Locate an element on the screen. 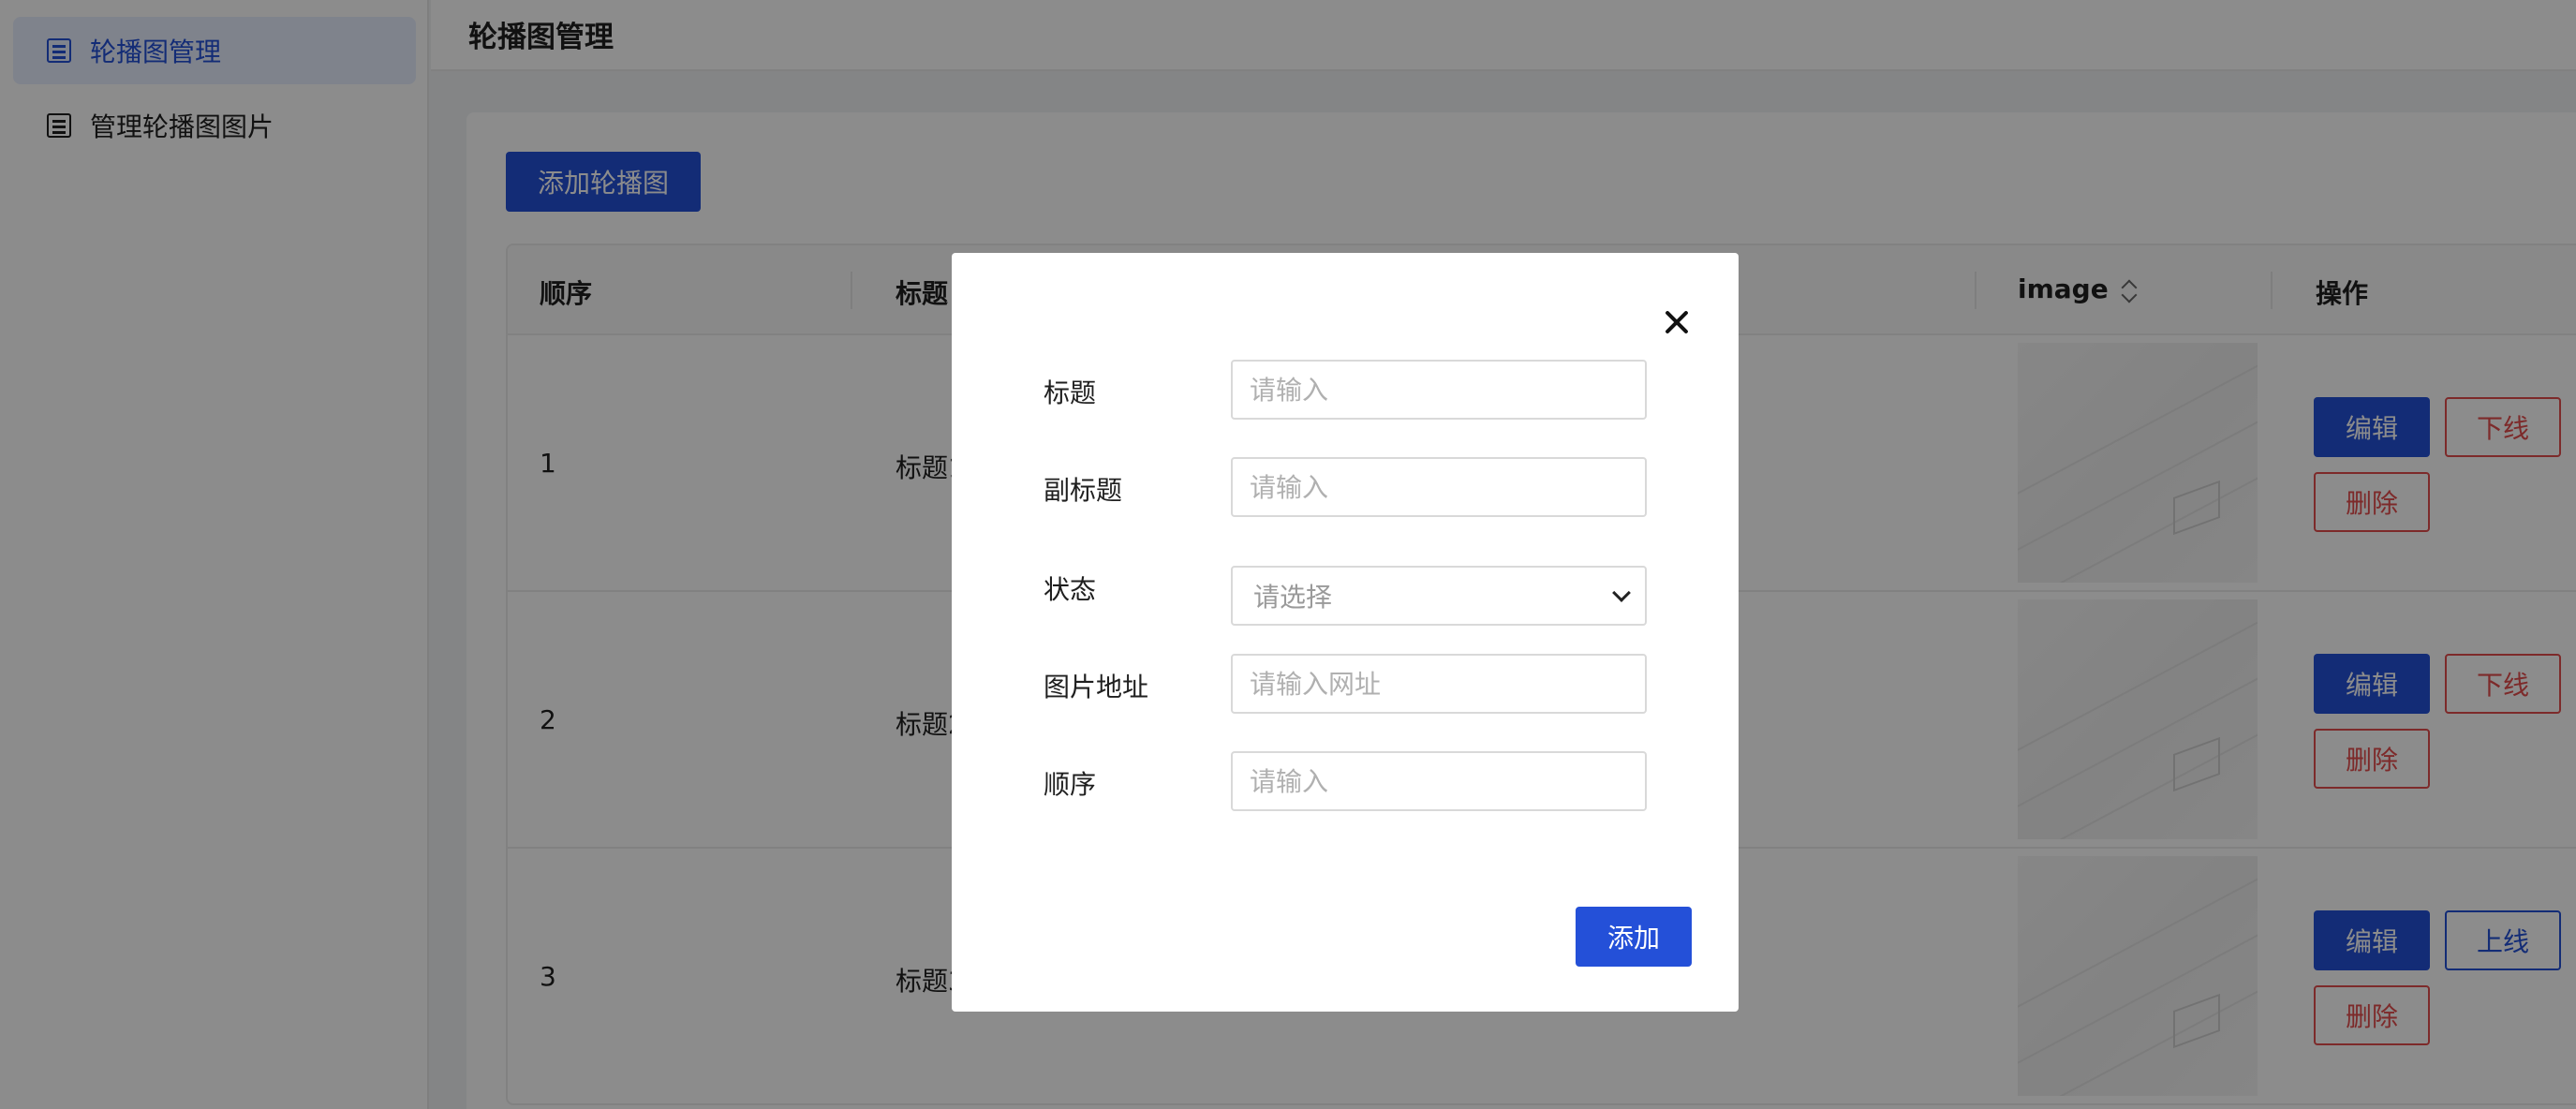 Image resolution: width=2576 pixels, height=1109 pixels. subtitle-label: 副标题 is located at coordinates (1083, 490).